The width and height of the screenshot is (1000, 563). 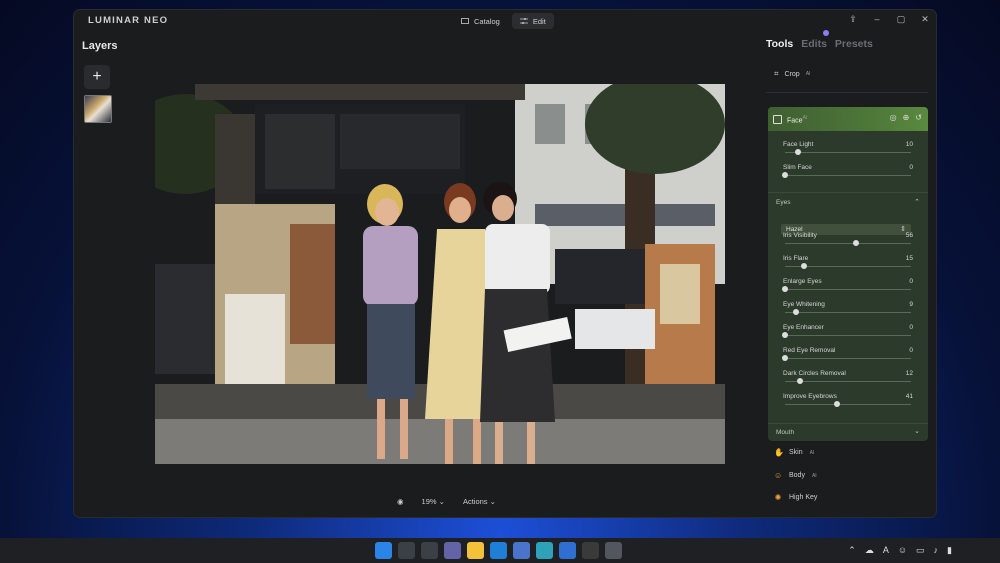 What do you see at coordinates (814, 44) in the screenshot?
I see `tab-edits: Edits` at bounding box center [814, 44].